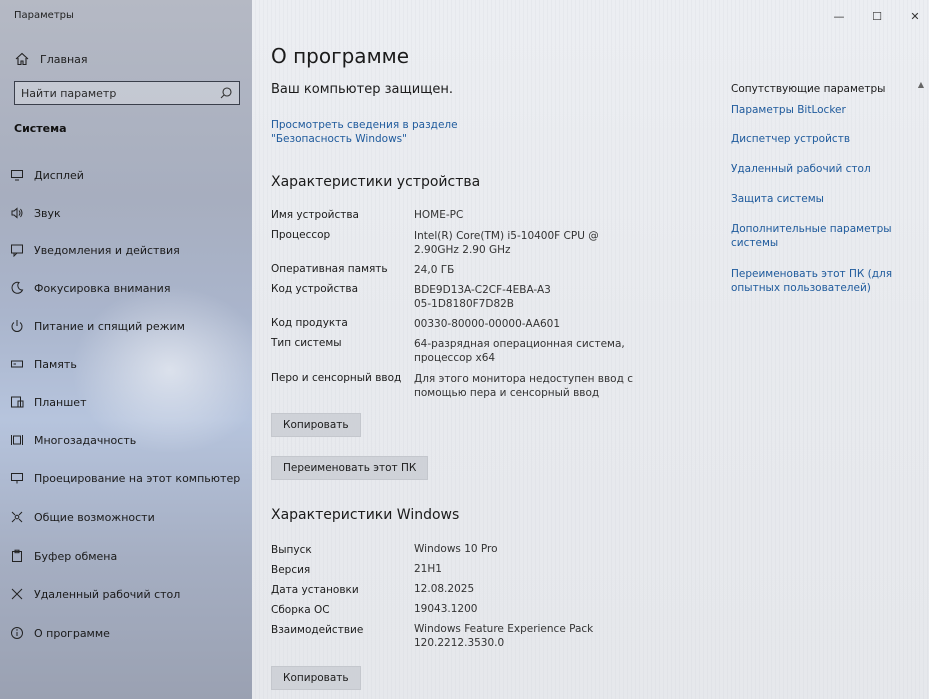  What do you see at coordinates (340, 56) in the screenshot?
I see `page-title: О программе` at bounding box center [340, 56].